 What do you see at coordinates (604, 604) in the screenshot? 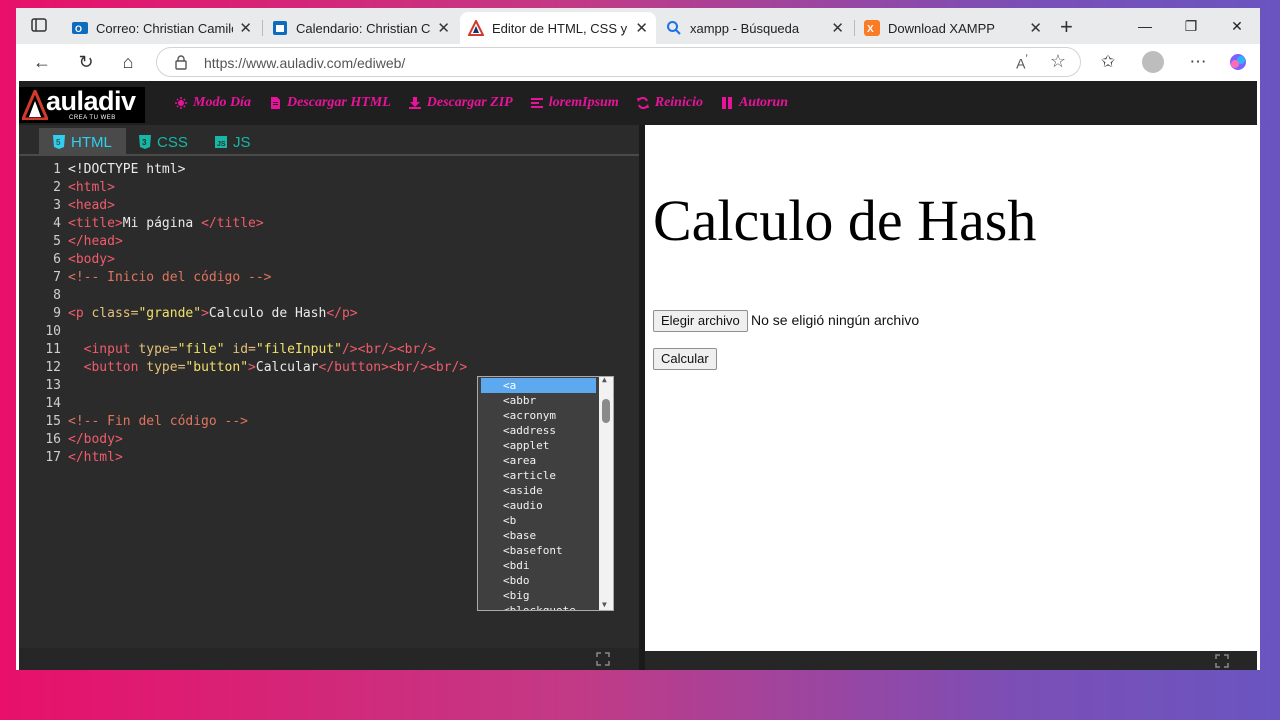
I see `scroll-down-icon: ▼` at bounding box center [604, 604].